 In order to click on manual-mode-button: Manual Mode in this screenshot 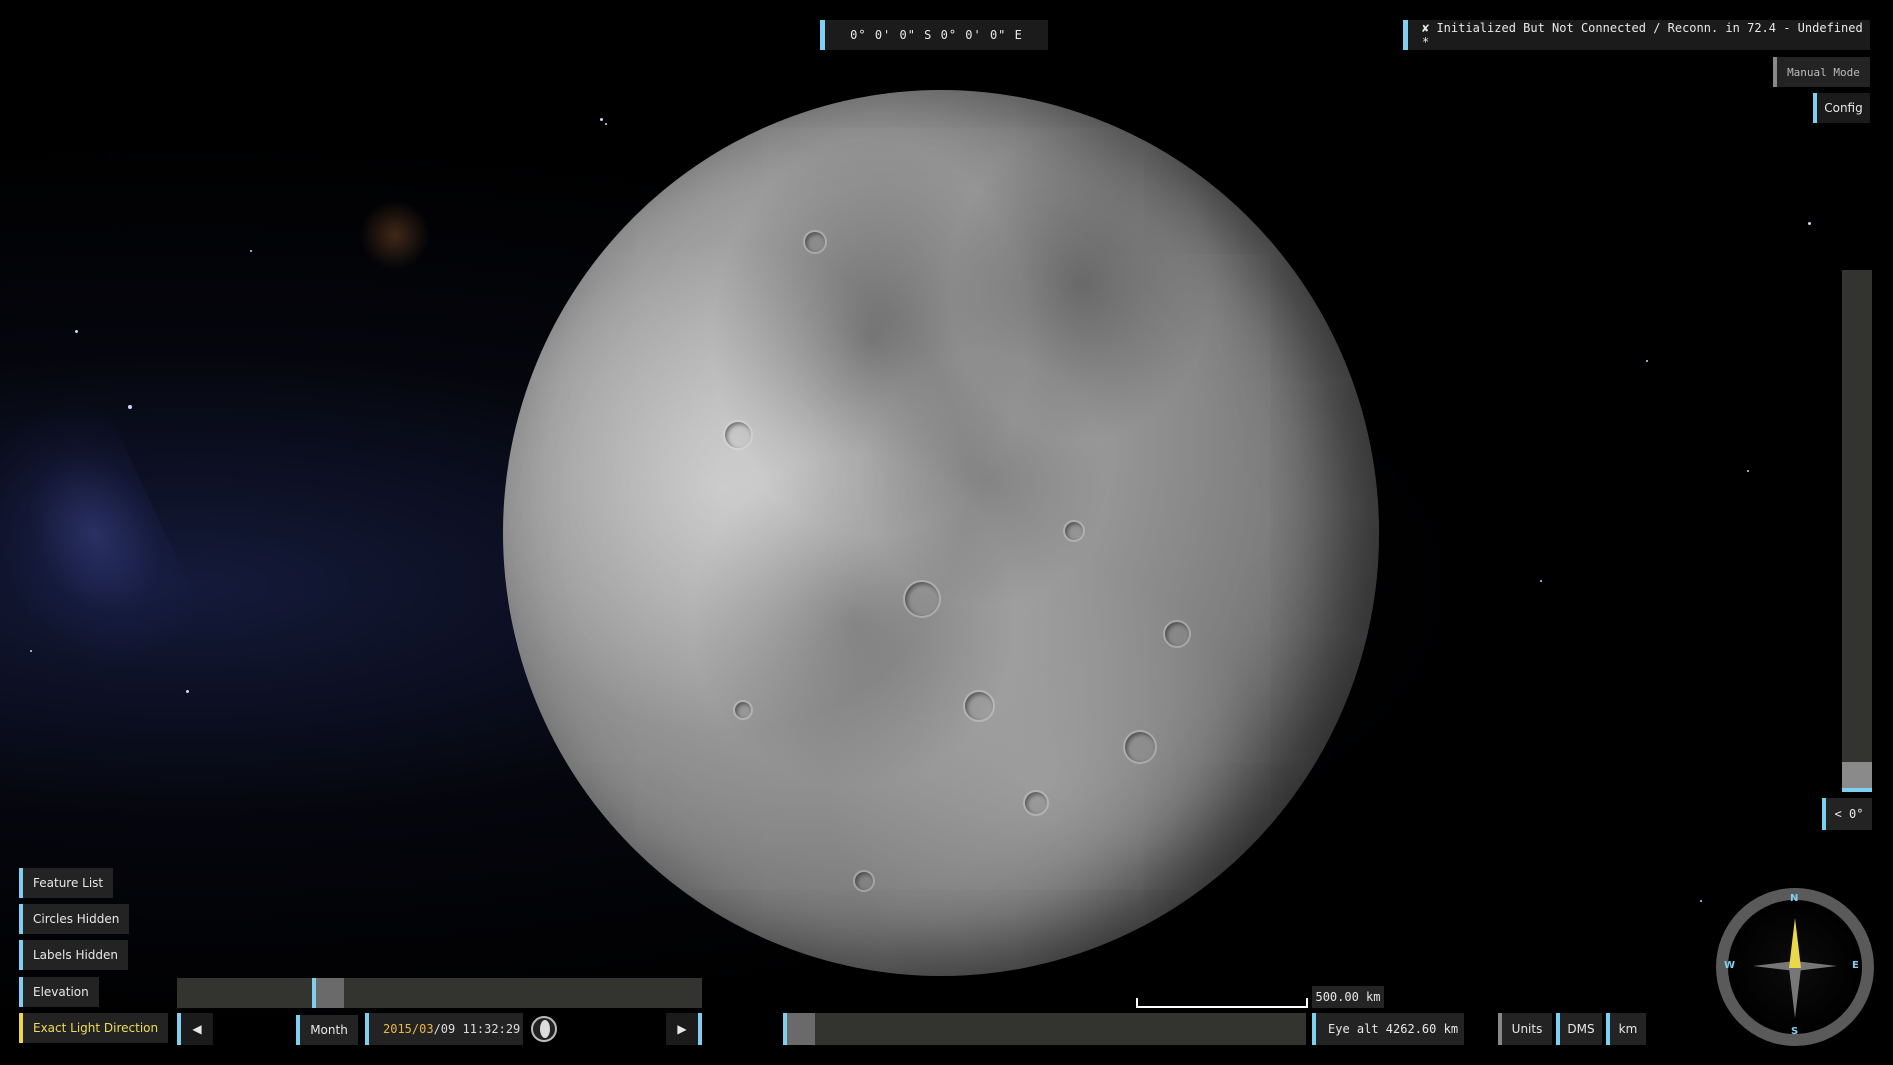, I will do `click(1821, 72)`.